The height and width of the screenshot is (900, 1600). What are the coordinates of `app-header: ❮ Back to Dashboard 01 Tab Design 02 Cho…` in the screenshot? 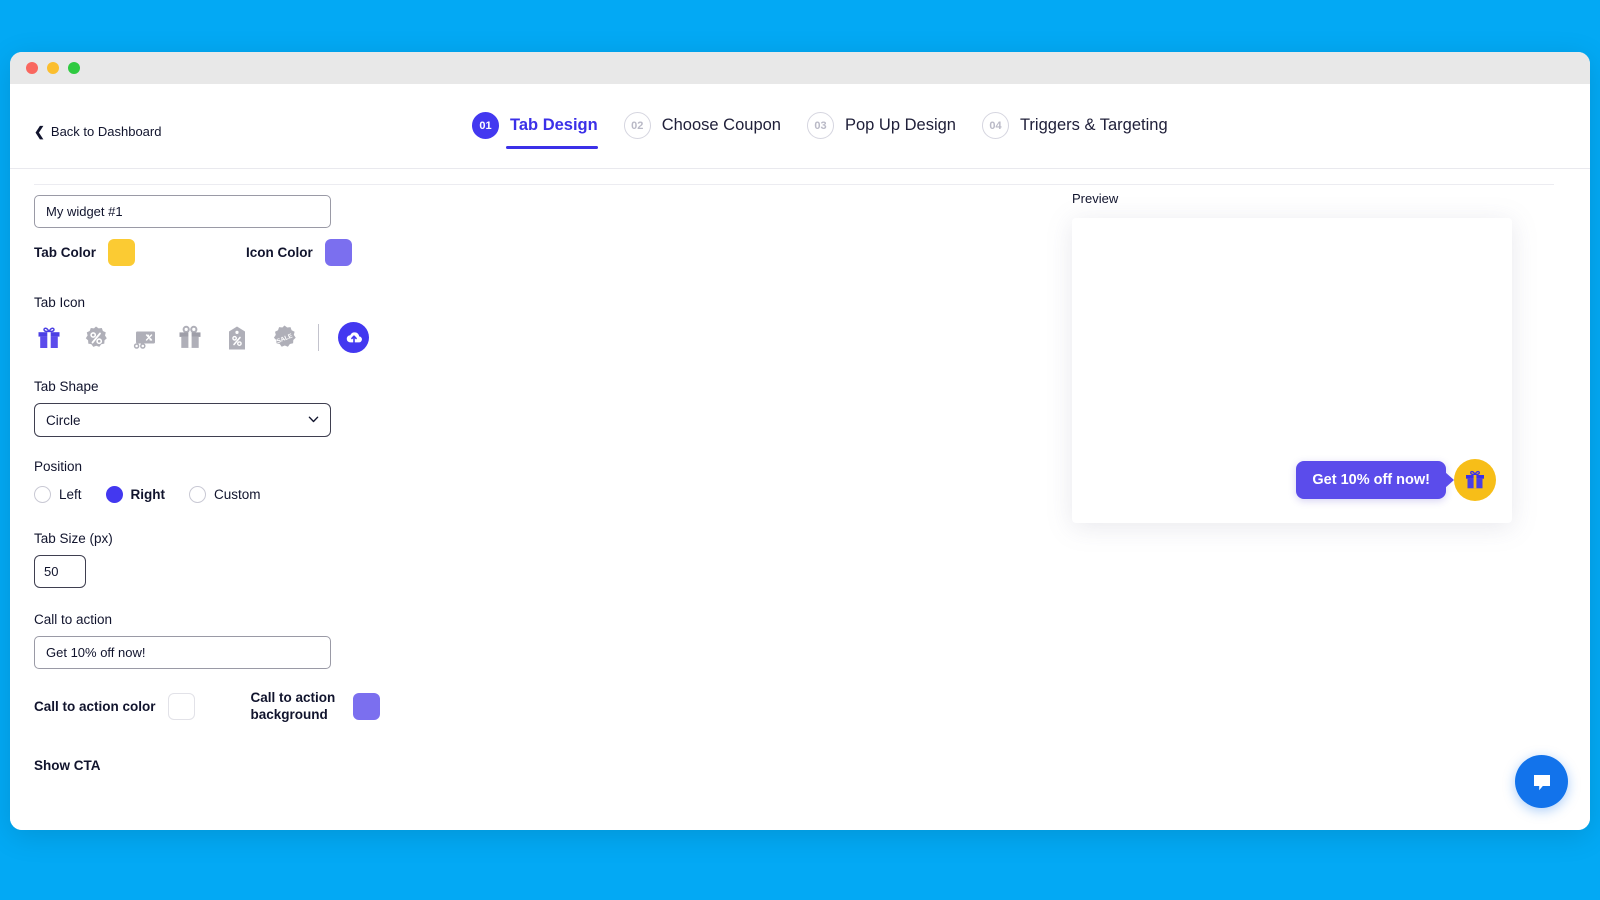 It's located at (800, 126).